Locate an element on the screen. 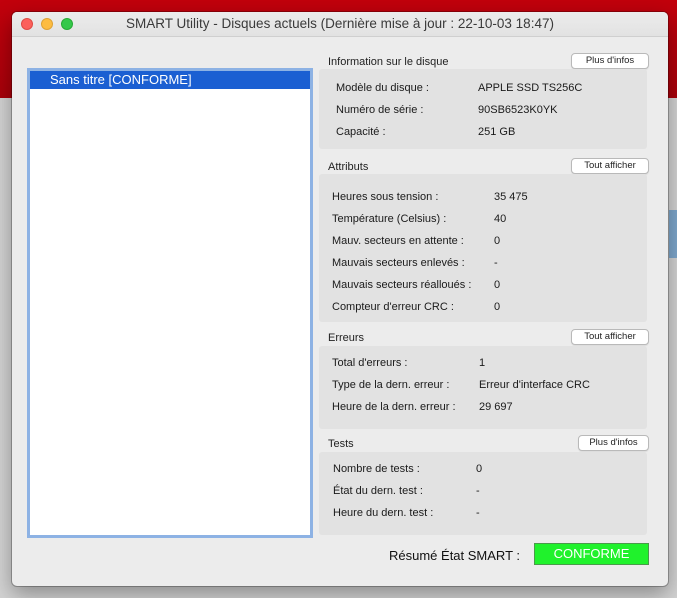 This screenshot has height=598, width=677. last-error-type-value: Erreur d'interface CRC is located at coordinates (534, 385).